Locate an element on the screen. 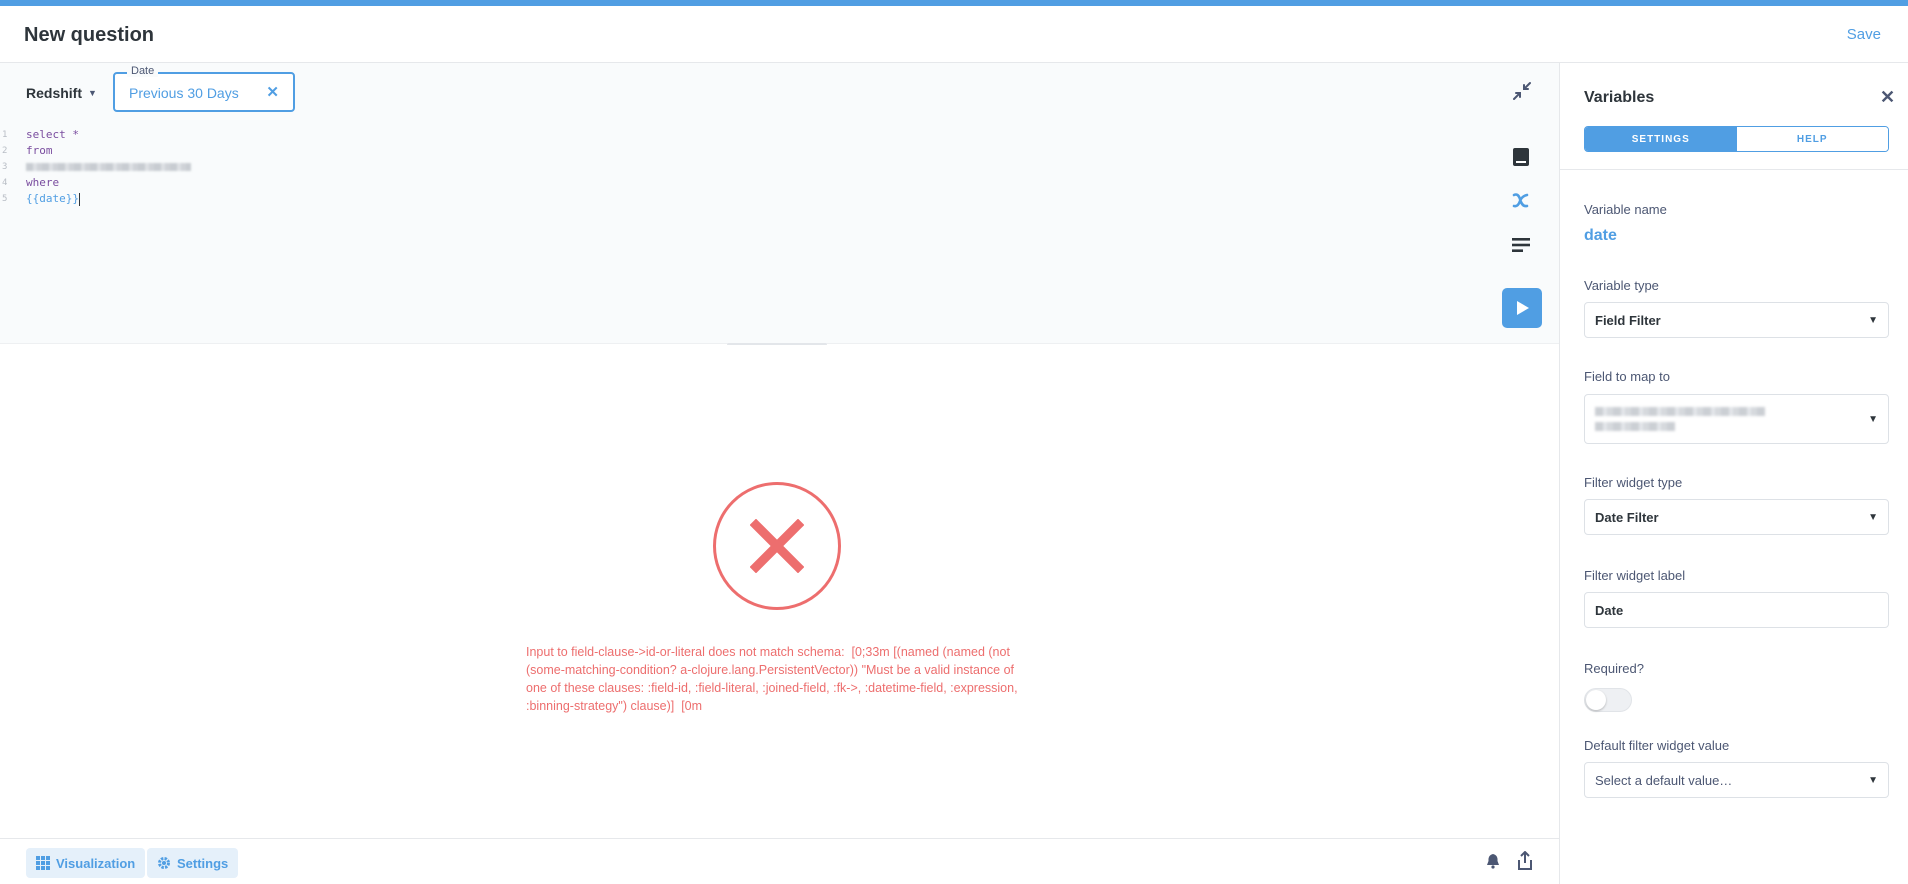  visualization-button: Visualization is located at coordinates (86, 863).